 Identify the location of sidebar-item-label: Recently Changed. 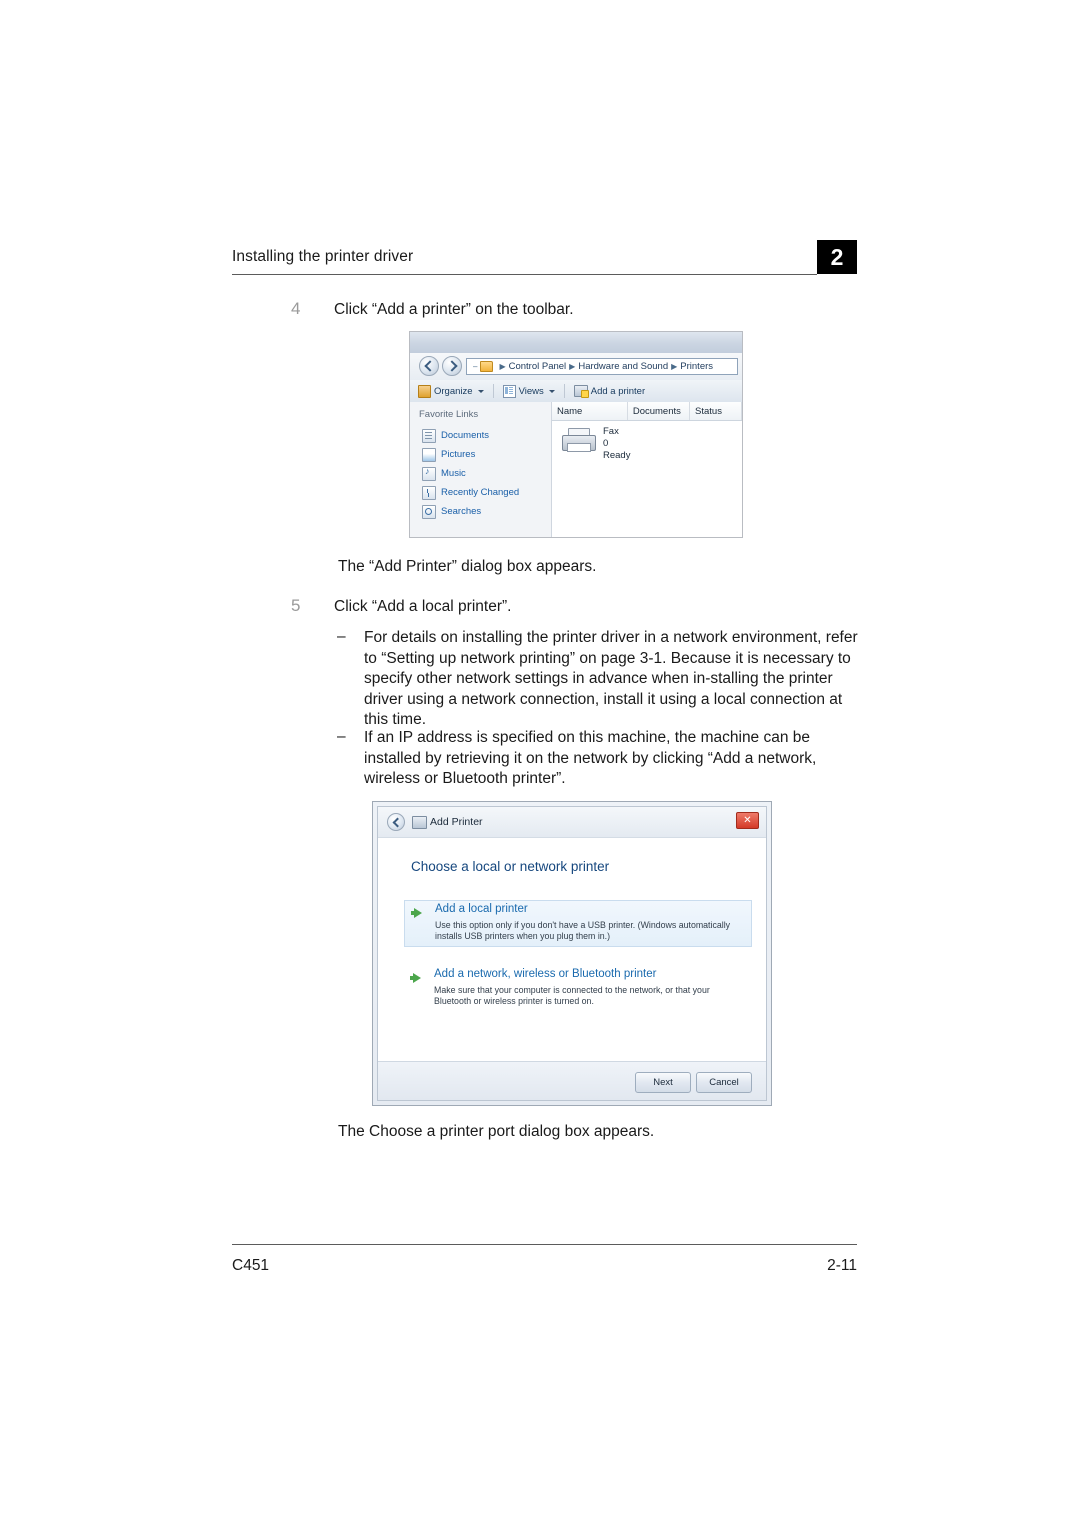
(480, 492).